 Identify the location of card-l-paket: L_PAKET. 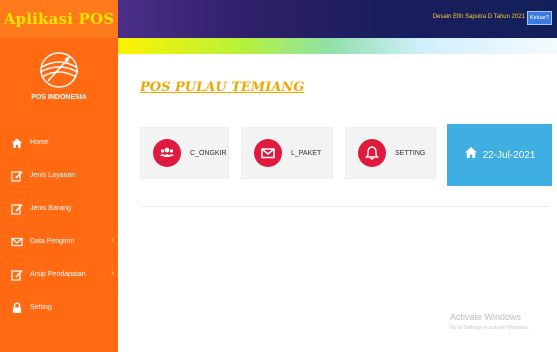
(287, 153).